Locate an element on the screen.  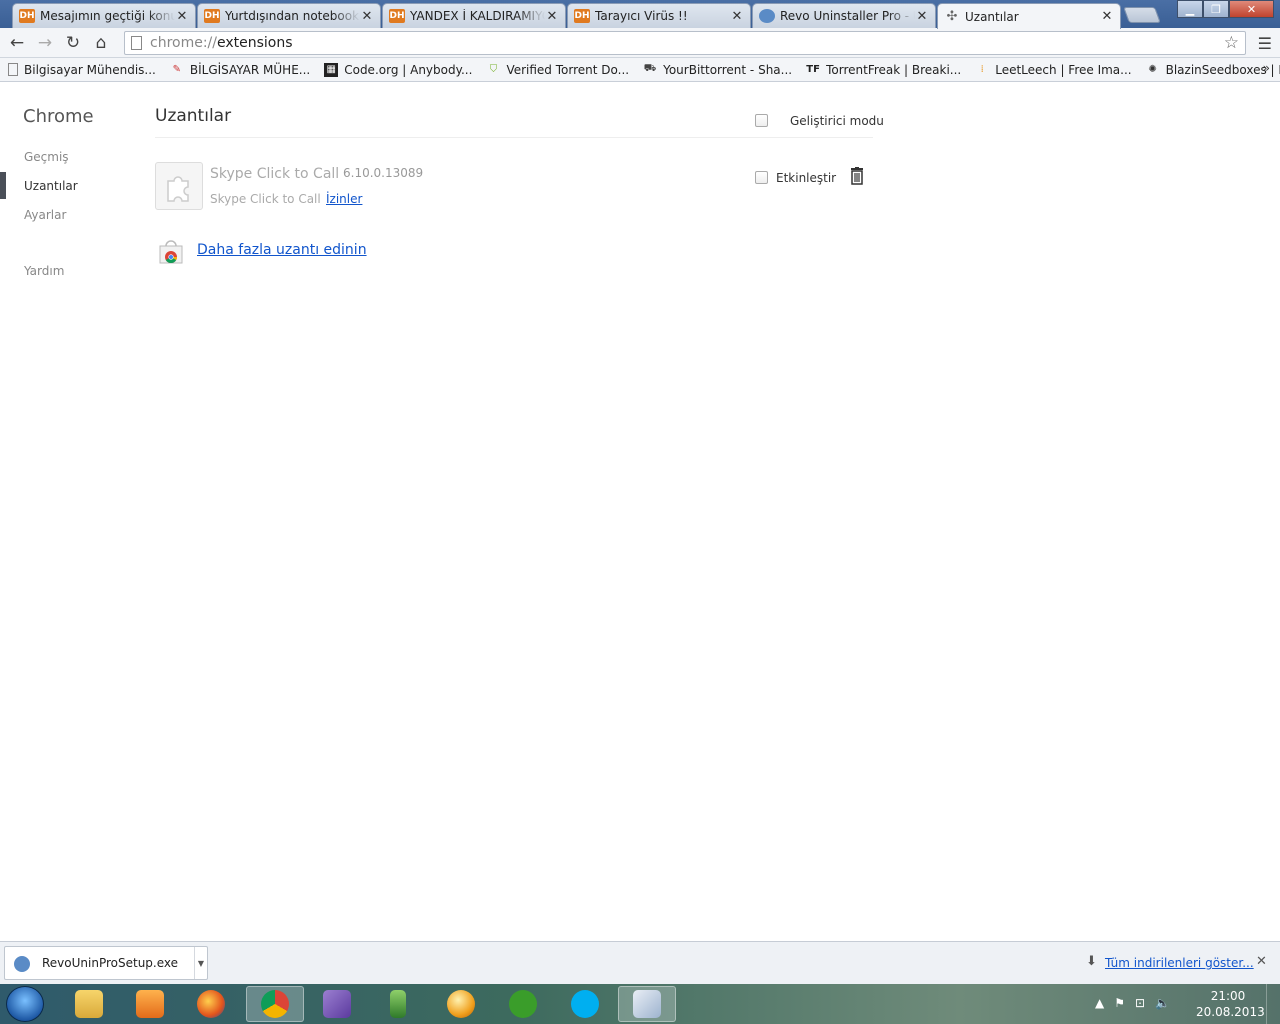
enable-checkbox is located at coordinates (761, 177).